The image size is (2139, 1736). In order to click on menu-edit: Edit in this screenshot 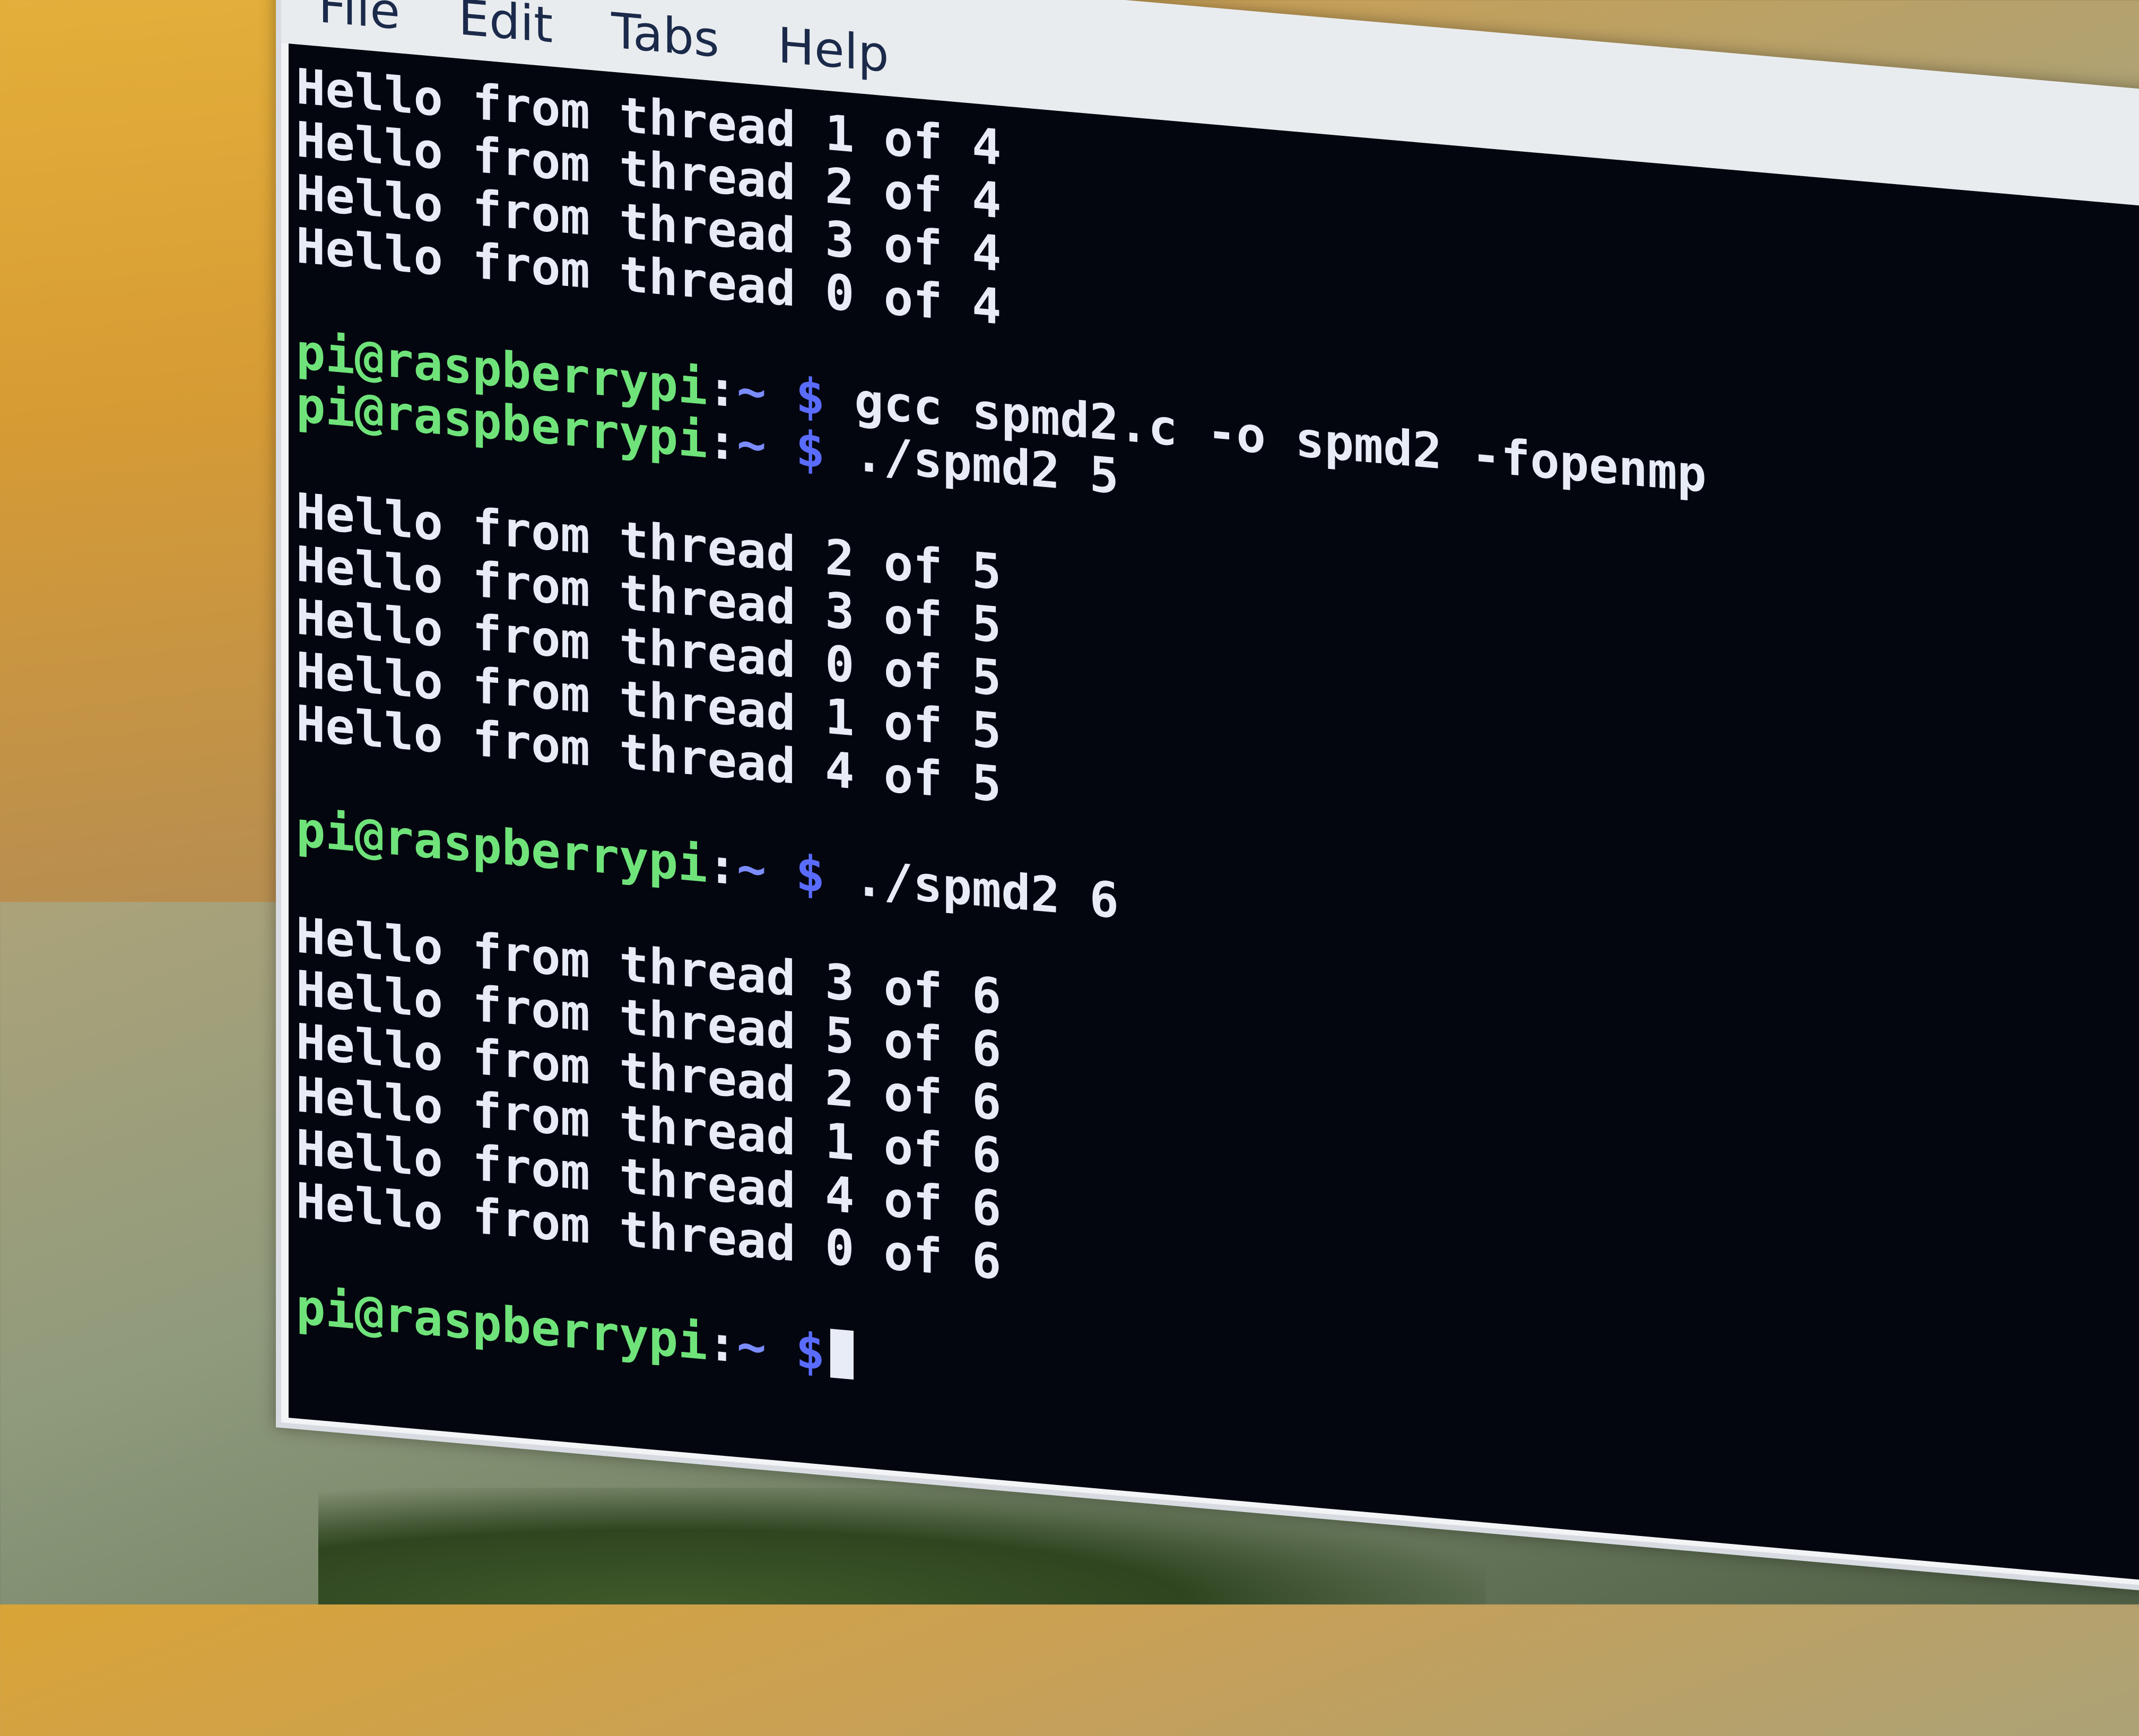, I will do `click(505, 33)`.